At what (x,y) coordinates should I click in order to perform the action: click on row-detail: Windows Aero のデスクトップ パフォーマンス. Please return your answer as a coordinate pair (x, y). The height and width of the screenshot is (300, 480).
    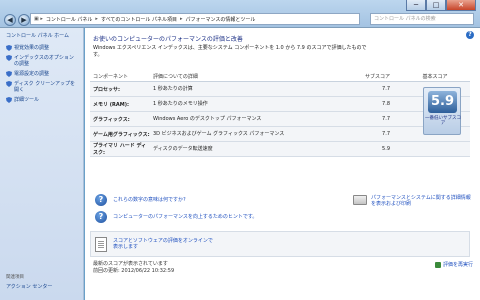
    Looking at the image, I should click on (207, 119).